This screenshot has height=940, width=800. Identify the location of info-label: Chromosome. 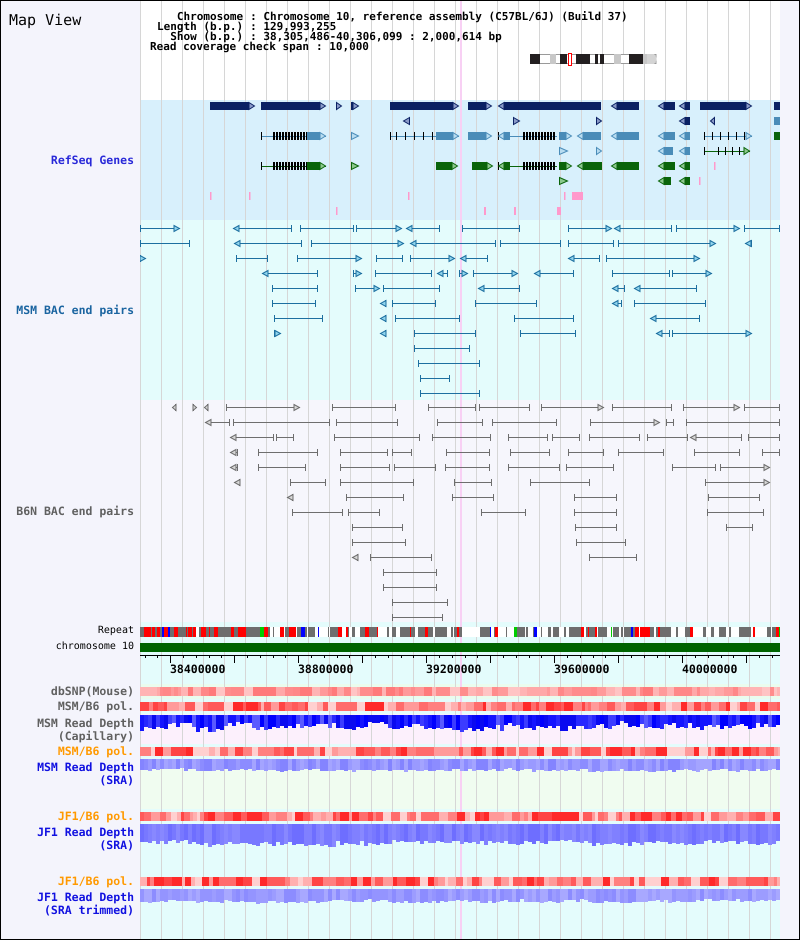
(210, 17).